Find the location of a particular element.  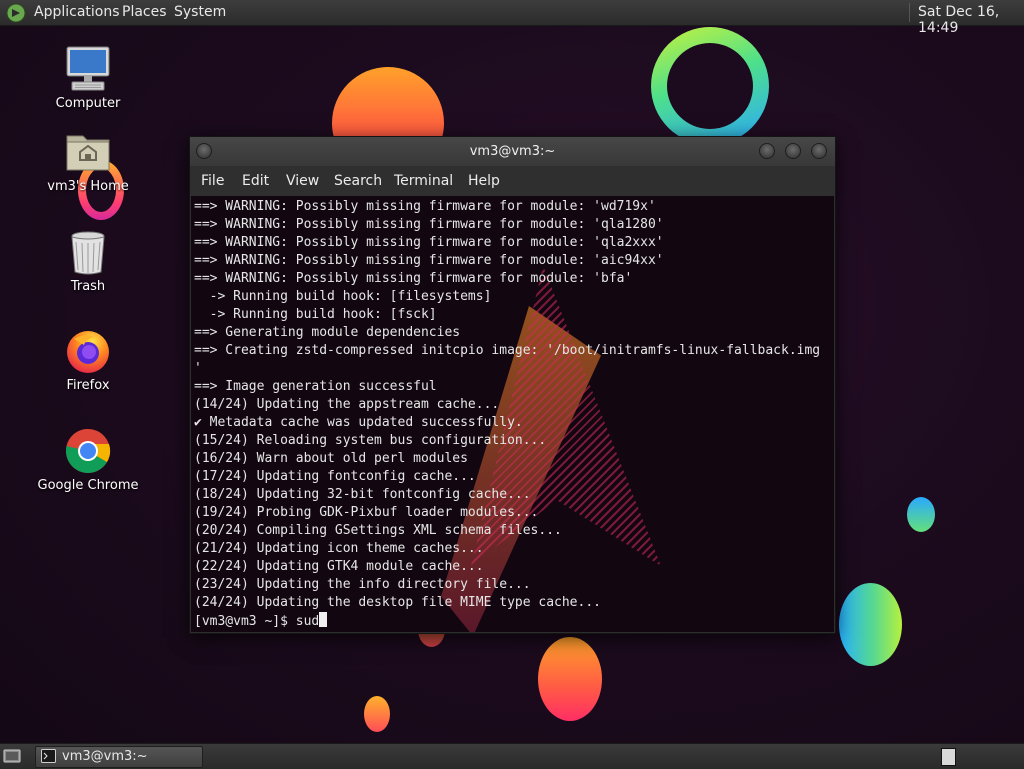

menu-search: Search is located at coordinates (358, 181).